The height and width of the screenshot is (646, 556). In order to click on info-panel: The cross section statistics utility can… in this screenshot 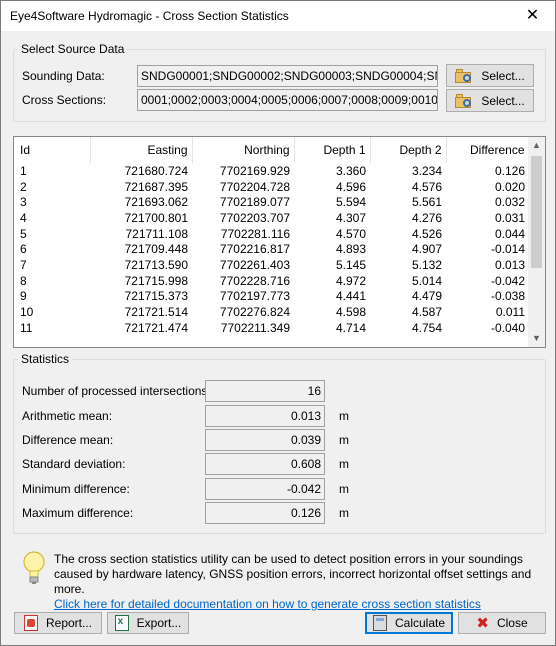, I will do `click(279, 577)`.